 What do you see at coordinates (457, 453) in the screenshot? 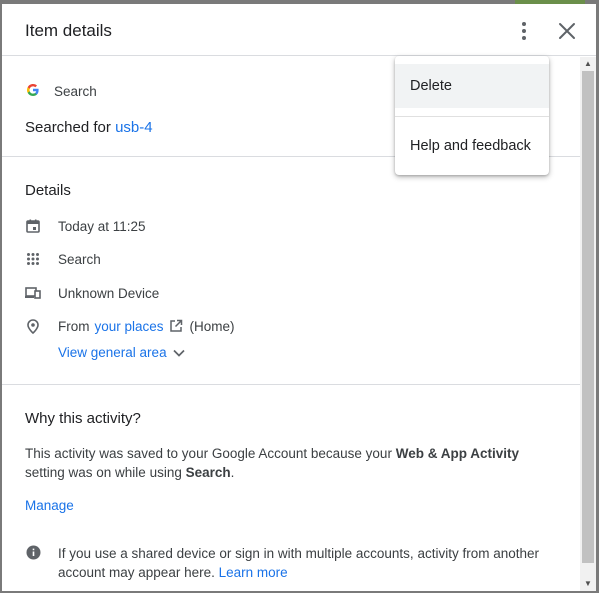
I see `web-app-activity-setting: Web & App Activity` at bounding box center [457, 453].